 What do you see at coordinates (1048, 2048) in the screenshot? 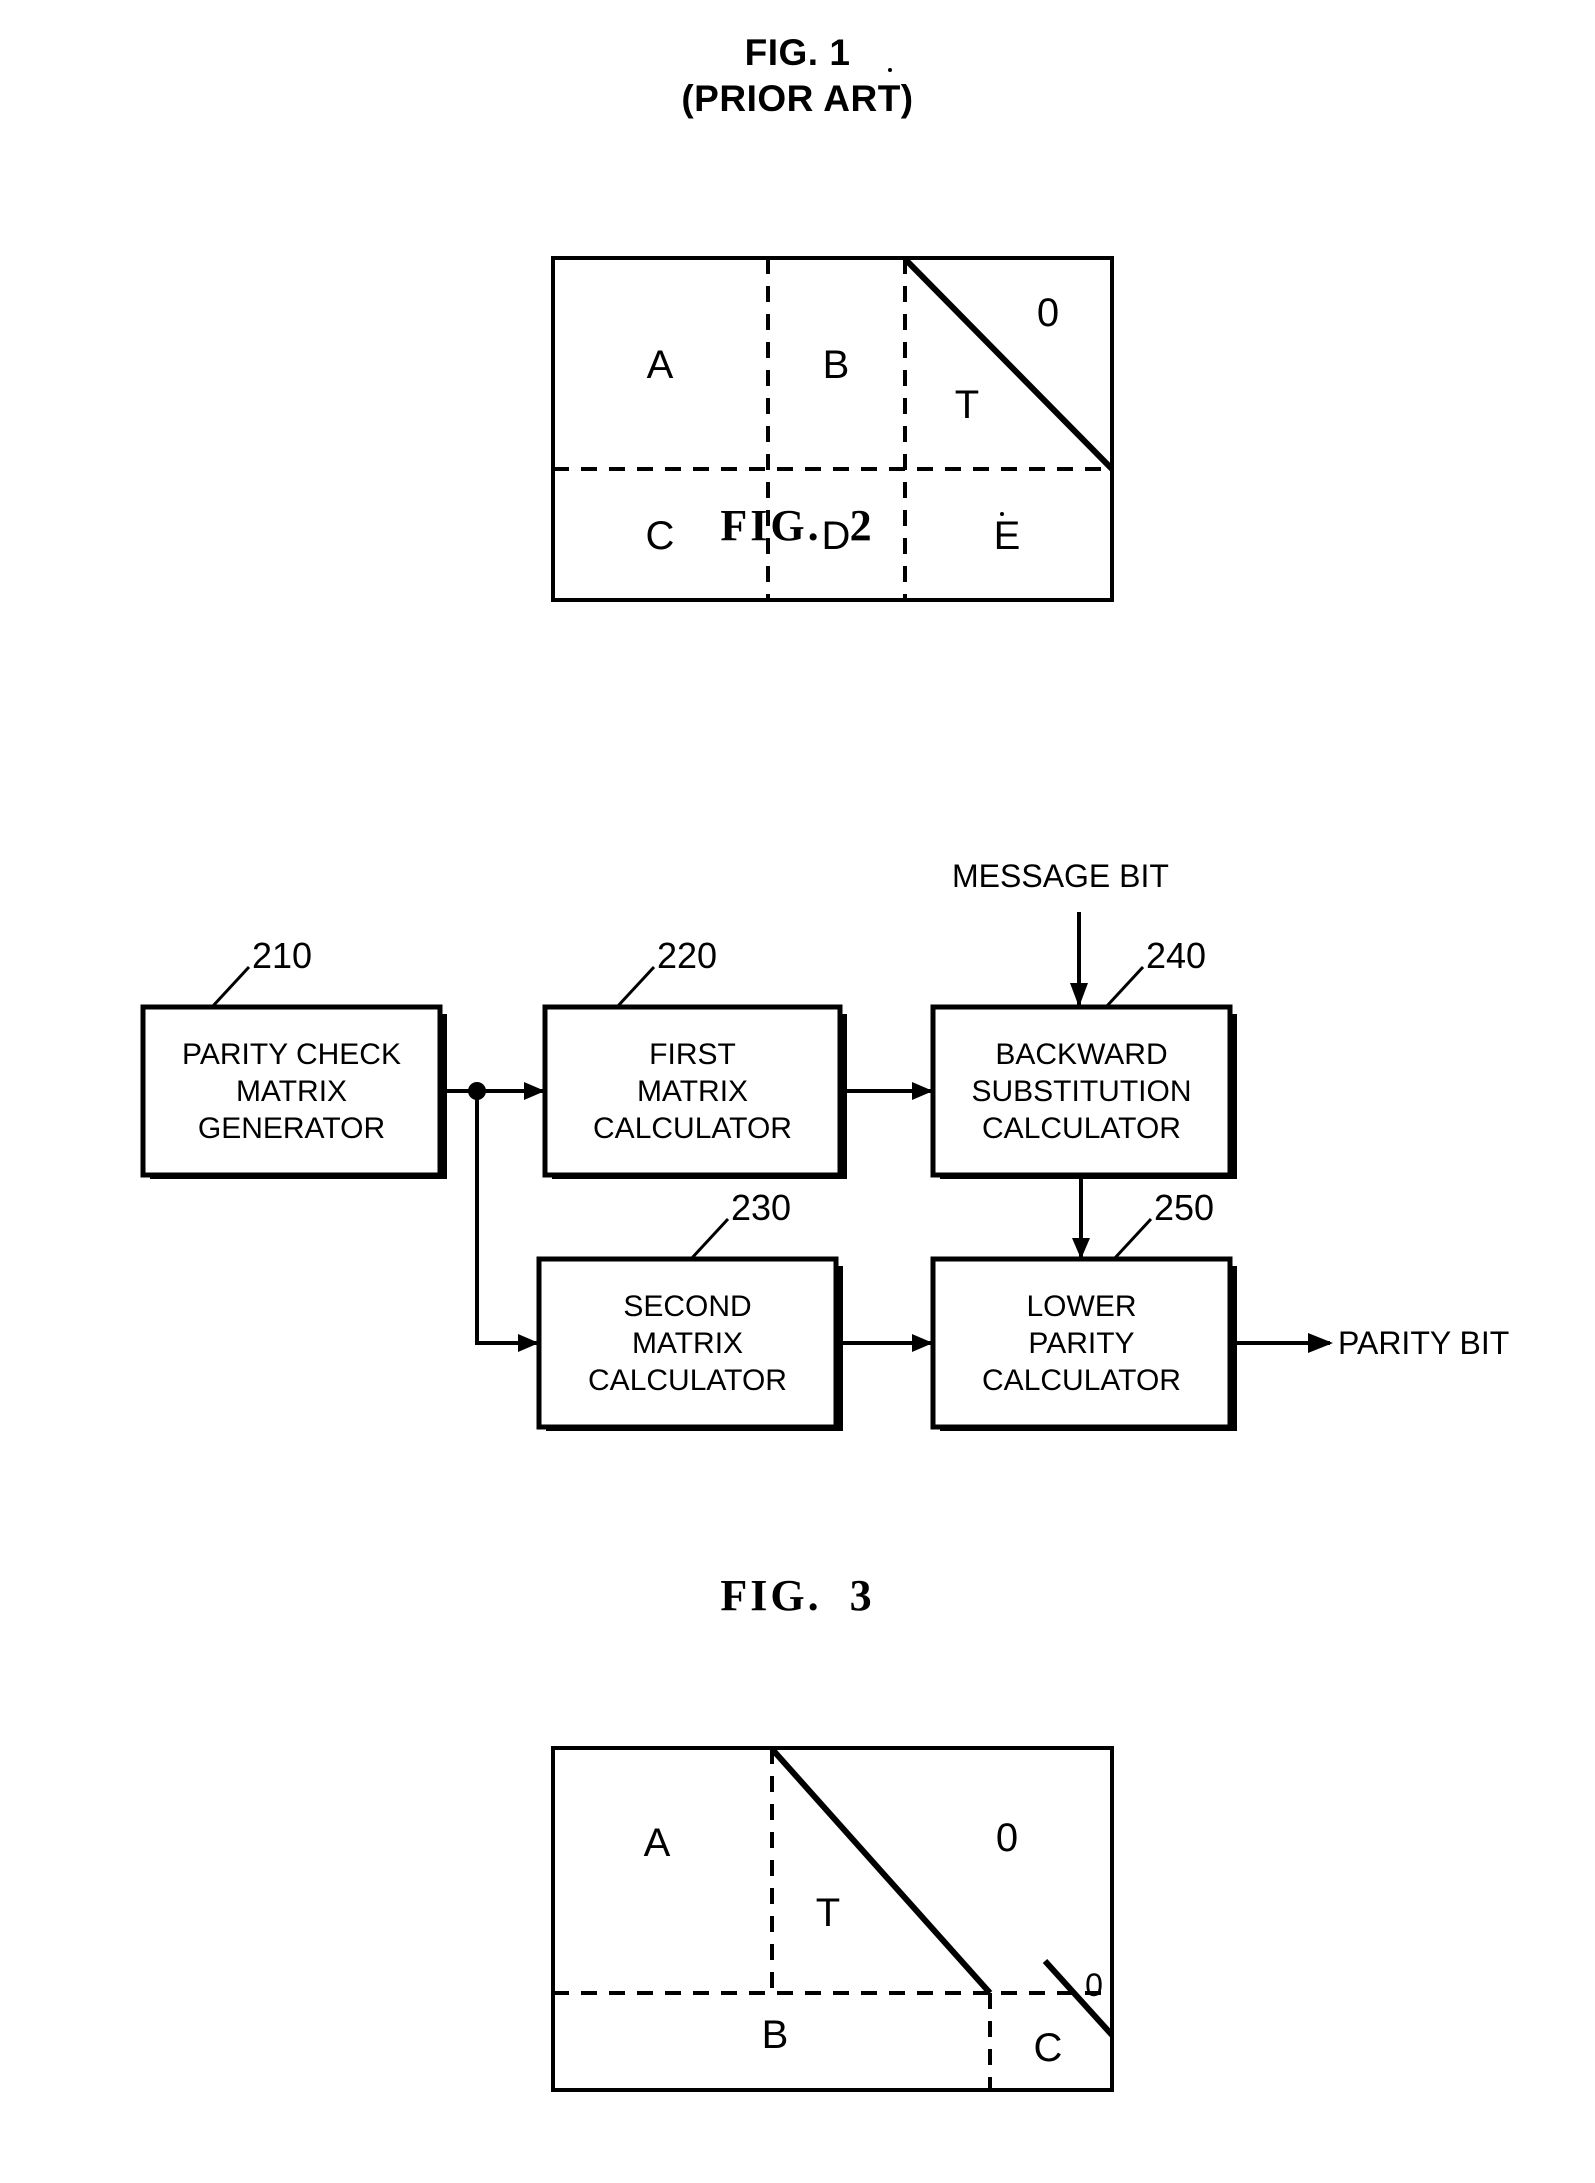
I see `fig3-label-c: C` at bounding box center [1048, 2048].